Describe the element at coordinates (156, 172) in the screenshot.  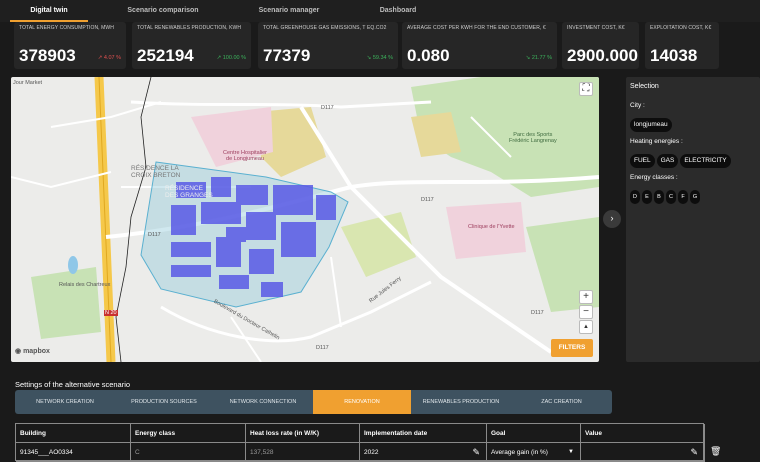
I see `map-label: RÉSIDENCE LA CROIX BRETON` at that location.